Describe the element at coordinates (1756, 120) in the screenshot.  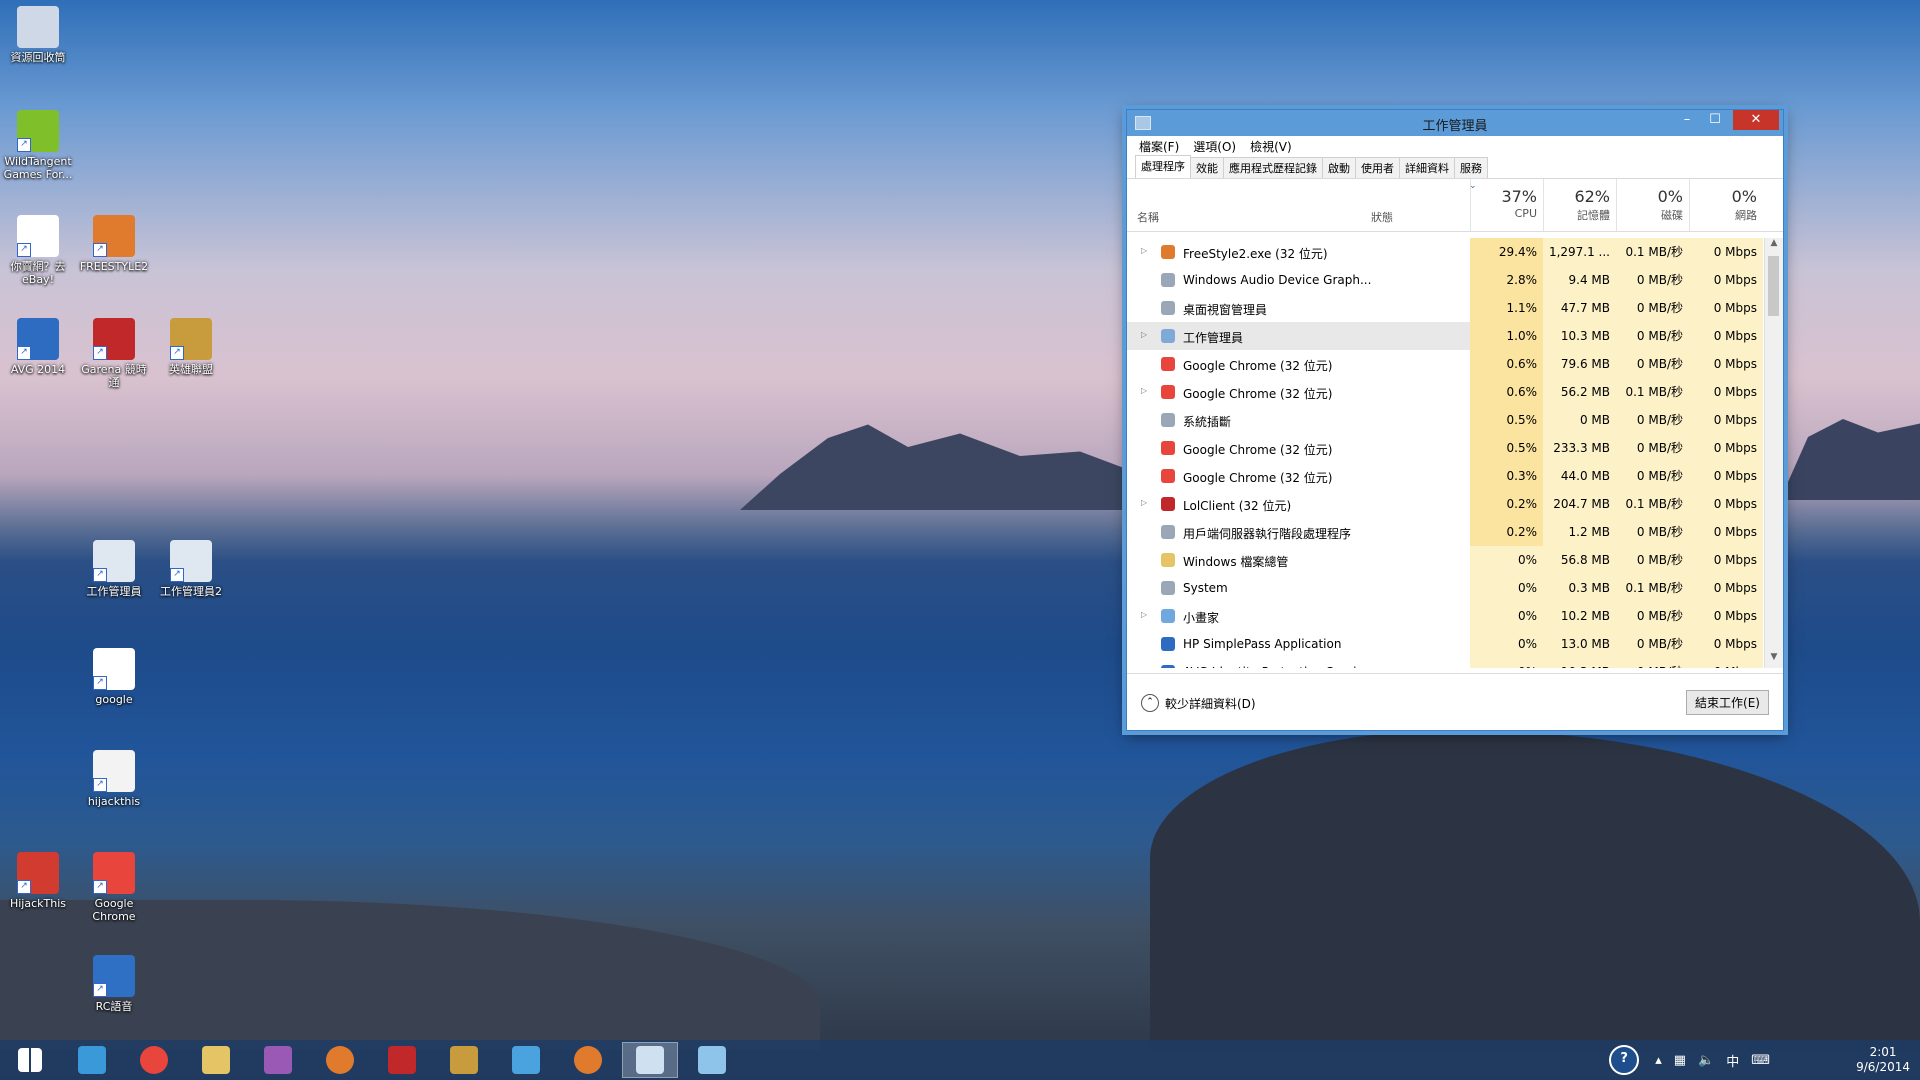
I see `close-button: ✕` at that location.